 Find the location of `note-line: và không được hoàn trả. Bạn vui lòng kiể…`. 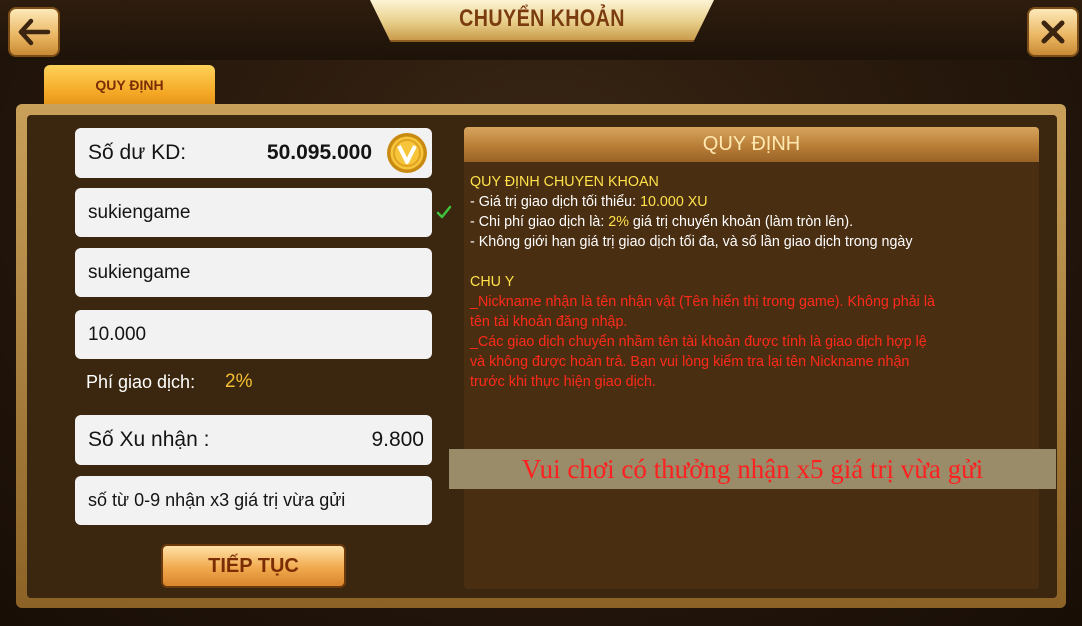

note-line: và không được hoàn trả. Bạn vui lòng kiể… is located at coordinates (690, 362).